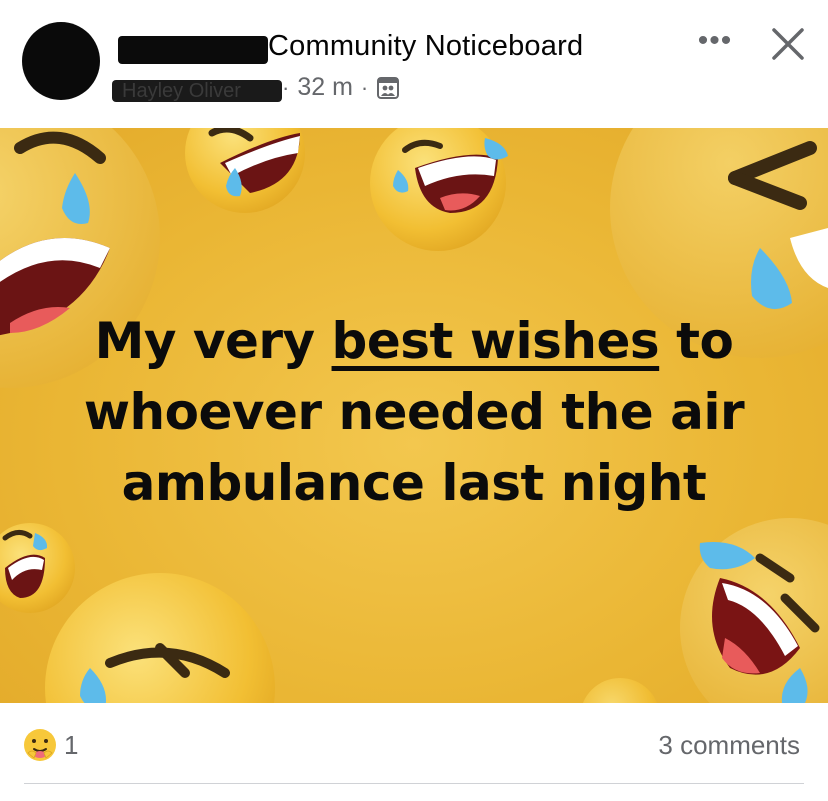 This screenshot has height=801, width=828. I want to click on post-meta: · 32 m ·, so click(341, 87).